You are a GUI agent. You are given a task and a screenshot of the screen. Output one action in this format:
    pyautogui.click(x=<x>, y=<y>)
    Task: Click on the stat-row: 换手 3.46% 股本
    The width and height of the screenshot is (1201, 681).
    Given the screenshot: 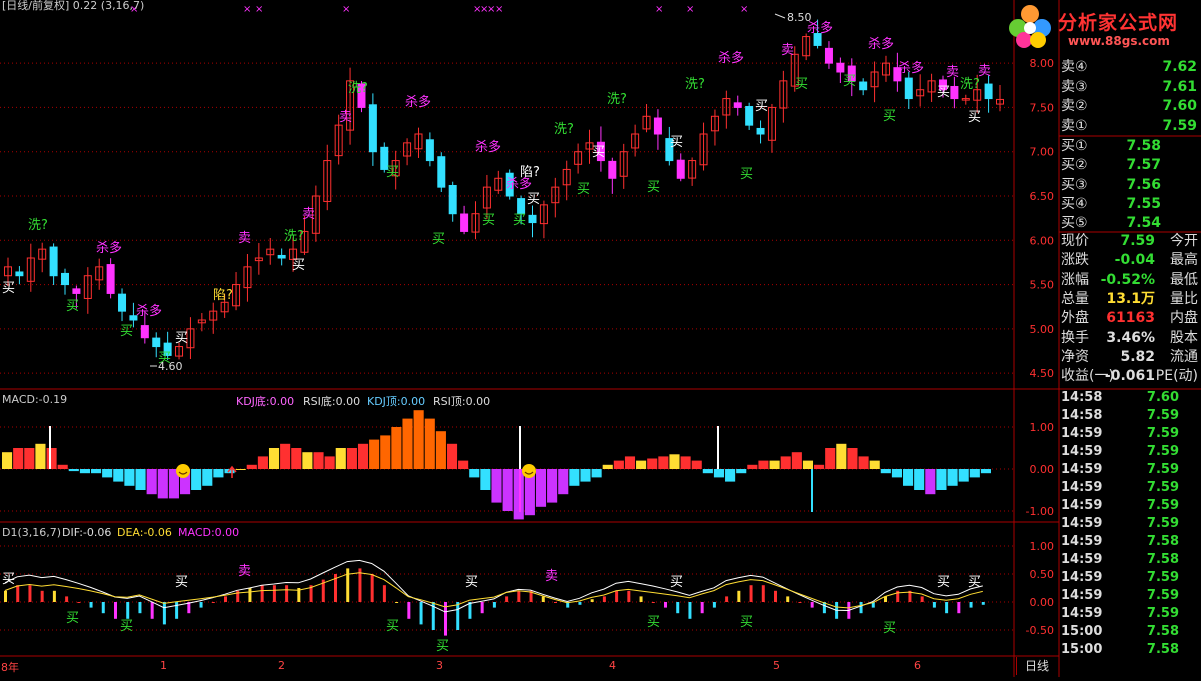 What is the action you would take?
    pyautogui.click(x=1130, y=338)
    